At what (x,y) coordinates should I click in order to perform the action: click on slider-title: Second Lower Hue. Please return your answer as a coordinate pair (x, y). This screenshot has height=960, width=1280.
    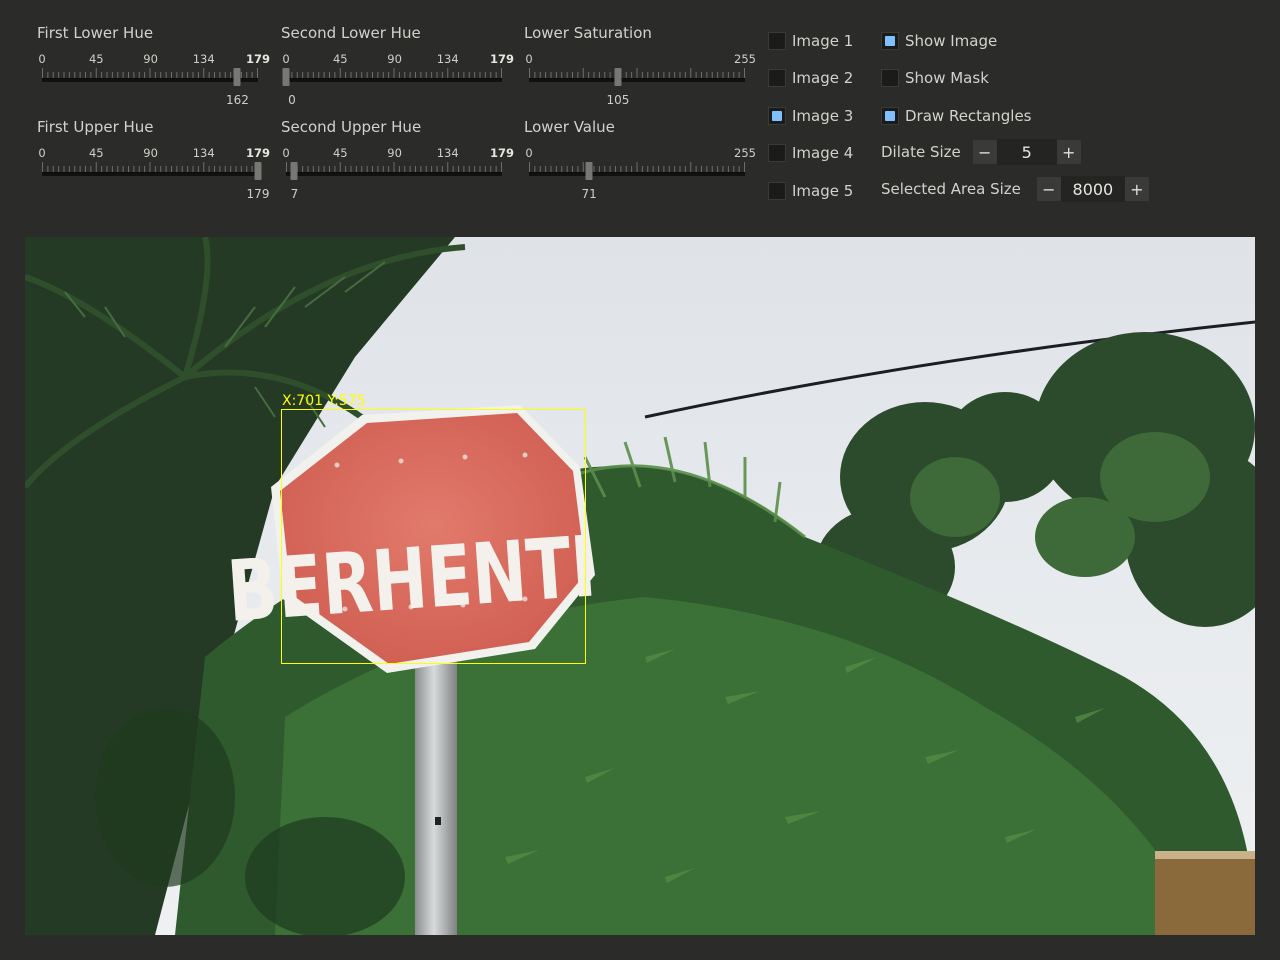
    Looking at the image, I should click on (351, 33).